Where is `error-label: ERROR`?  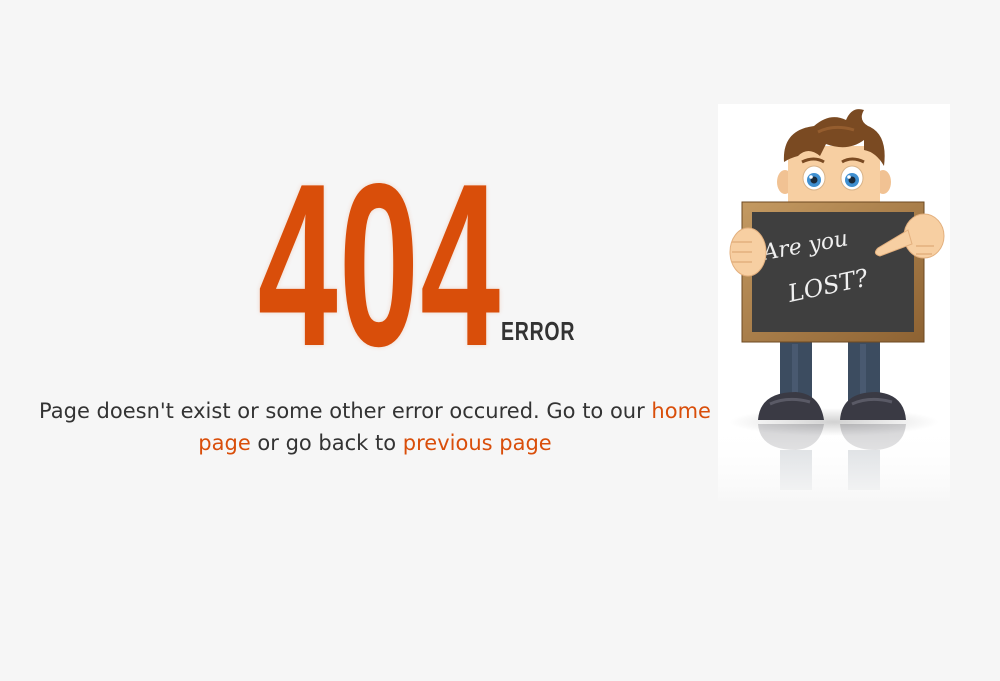
error-label: ERROR is located at coordinates (538, 331).